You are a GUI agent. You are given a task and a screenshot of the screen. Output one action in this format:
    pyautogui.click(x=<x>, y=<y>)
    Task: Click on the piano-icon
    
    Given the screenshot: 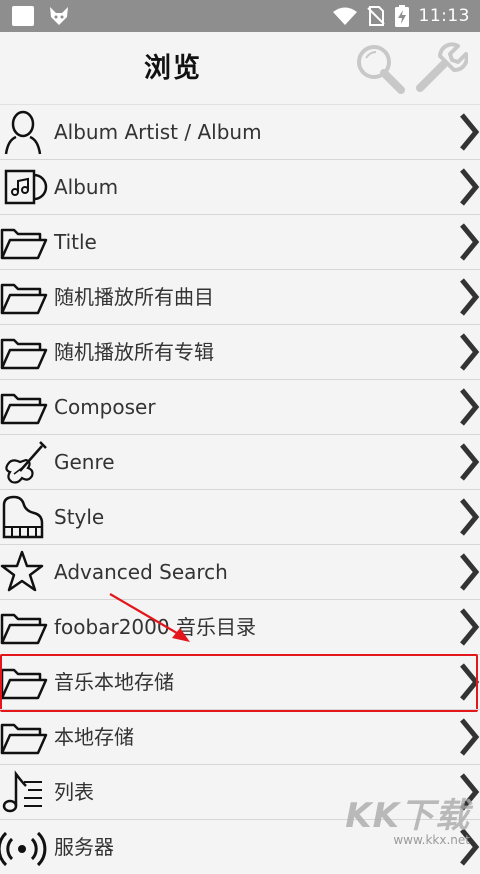 What is the action you would take?
    pyautogui.click(x=23, y=517)
    